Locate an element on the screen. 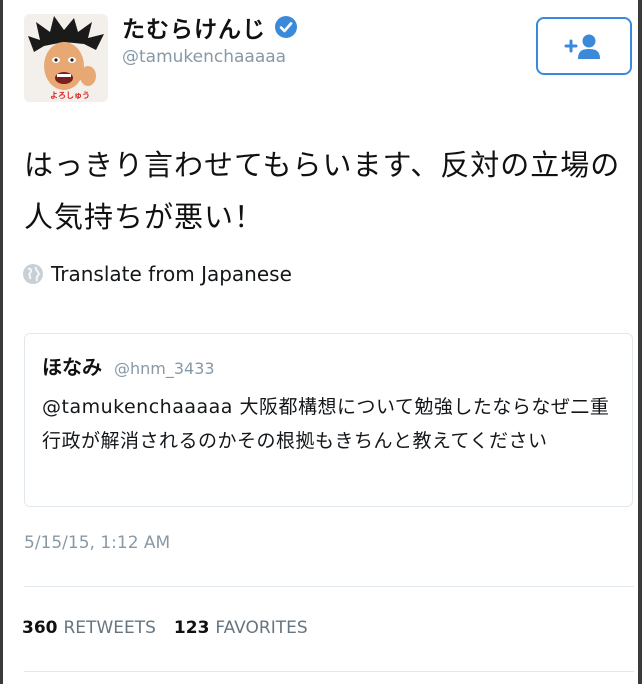 The image size is (642, 684). user-display-name: たむらけんじ is located at coordinates (210, 27).